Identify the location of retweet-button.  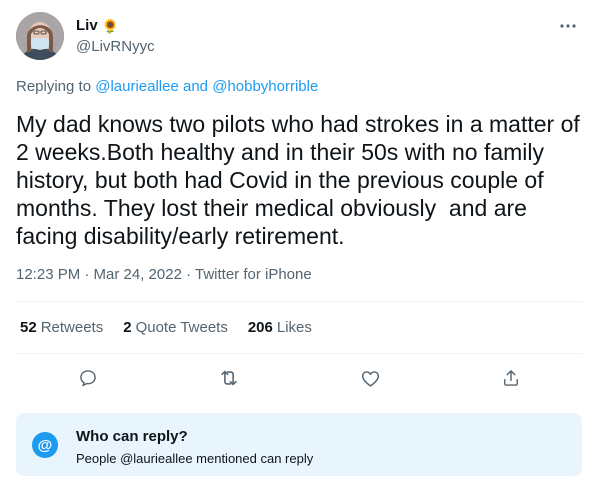
(229, 378).